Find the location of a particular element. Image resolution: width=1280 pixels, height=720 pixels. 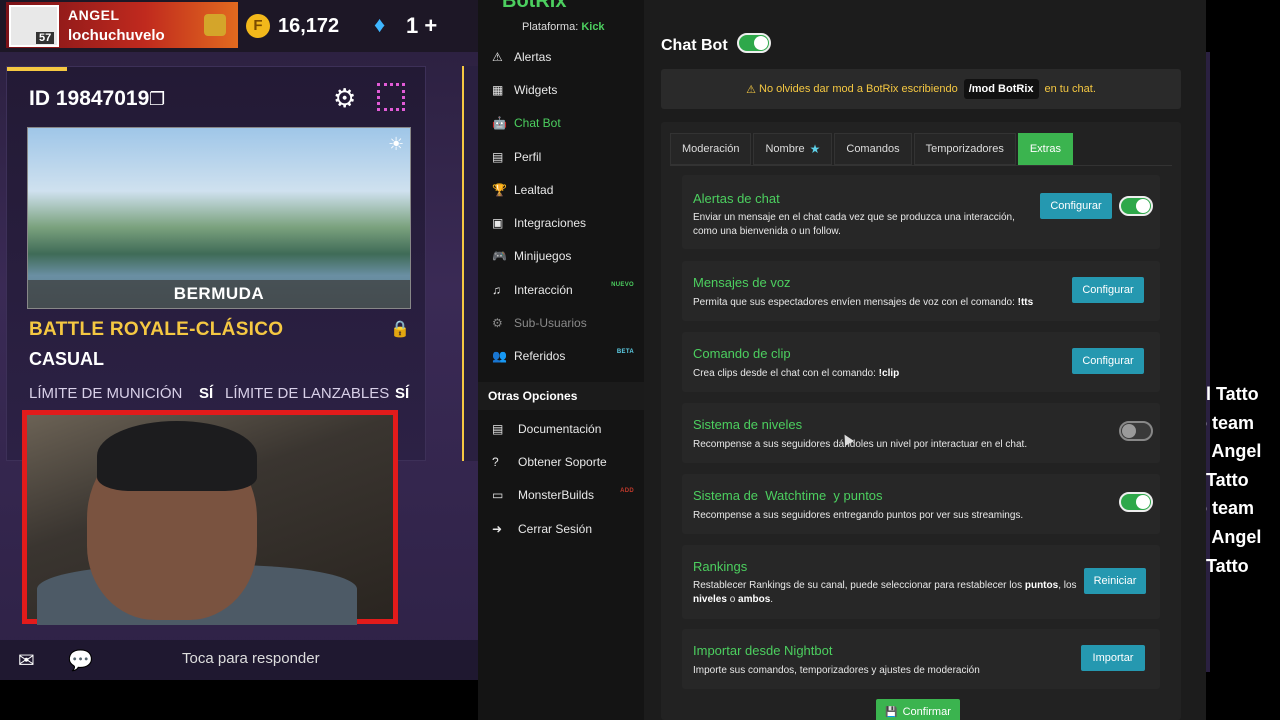

sidebar-item-label: Lealtad is located at coordinates (534, 189).